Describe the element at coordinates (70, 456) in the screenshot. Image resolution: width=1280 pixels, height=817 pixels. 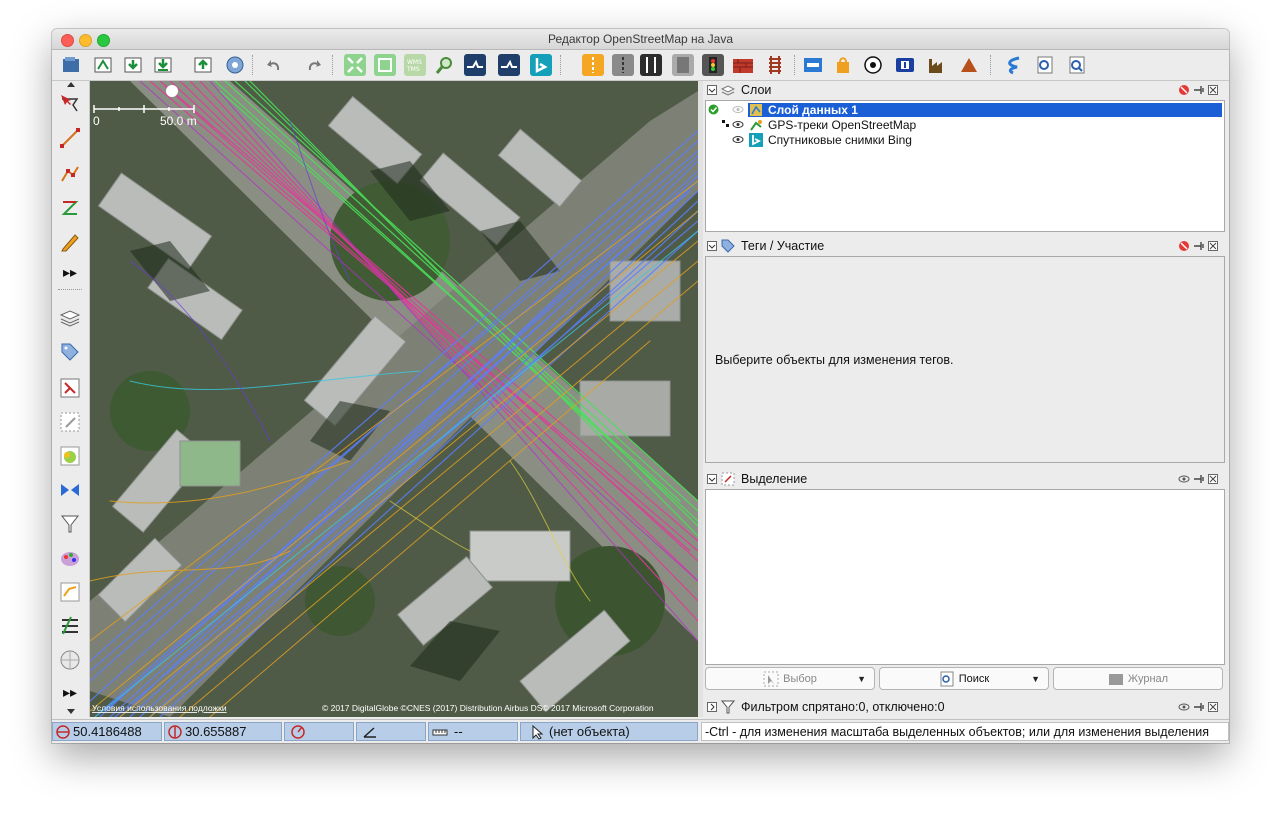
I see `conflicts-icon` at that location.